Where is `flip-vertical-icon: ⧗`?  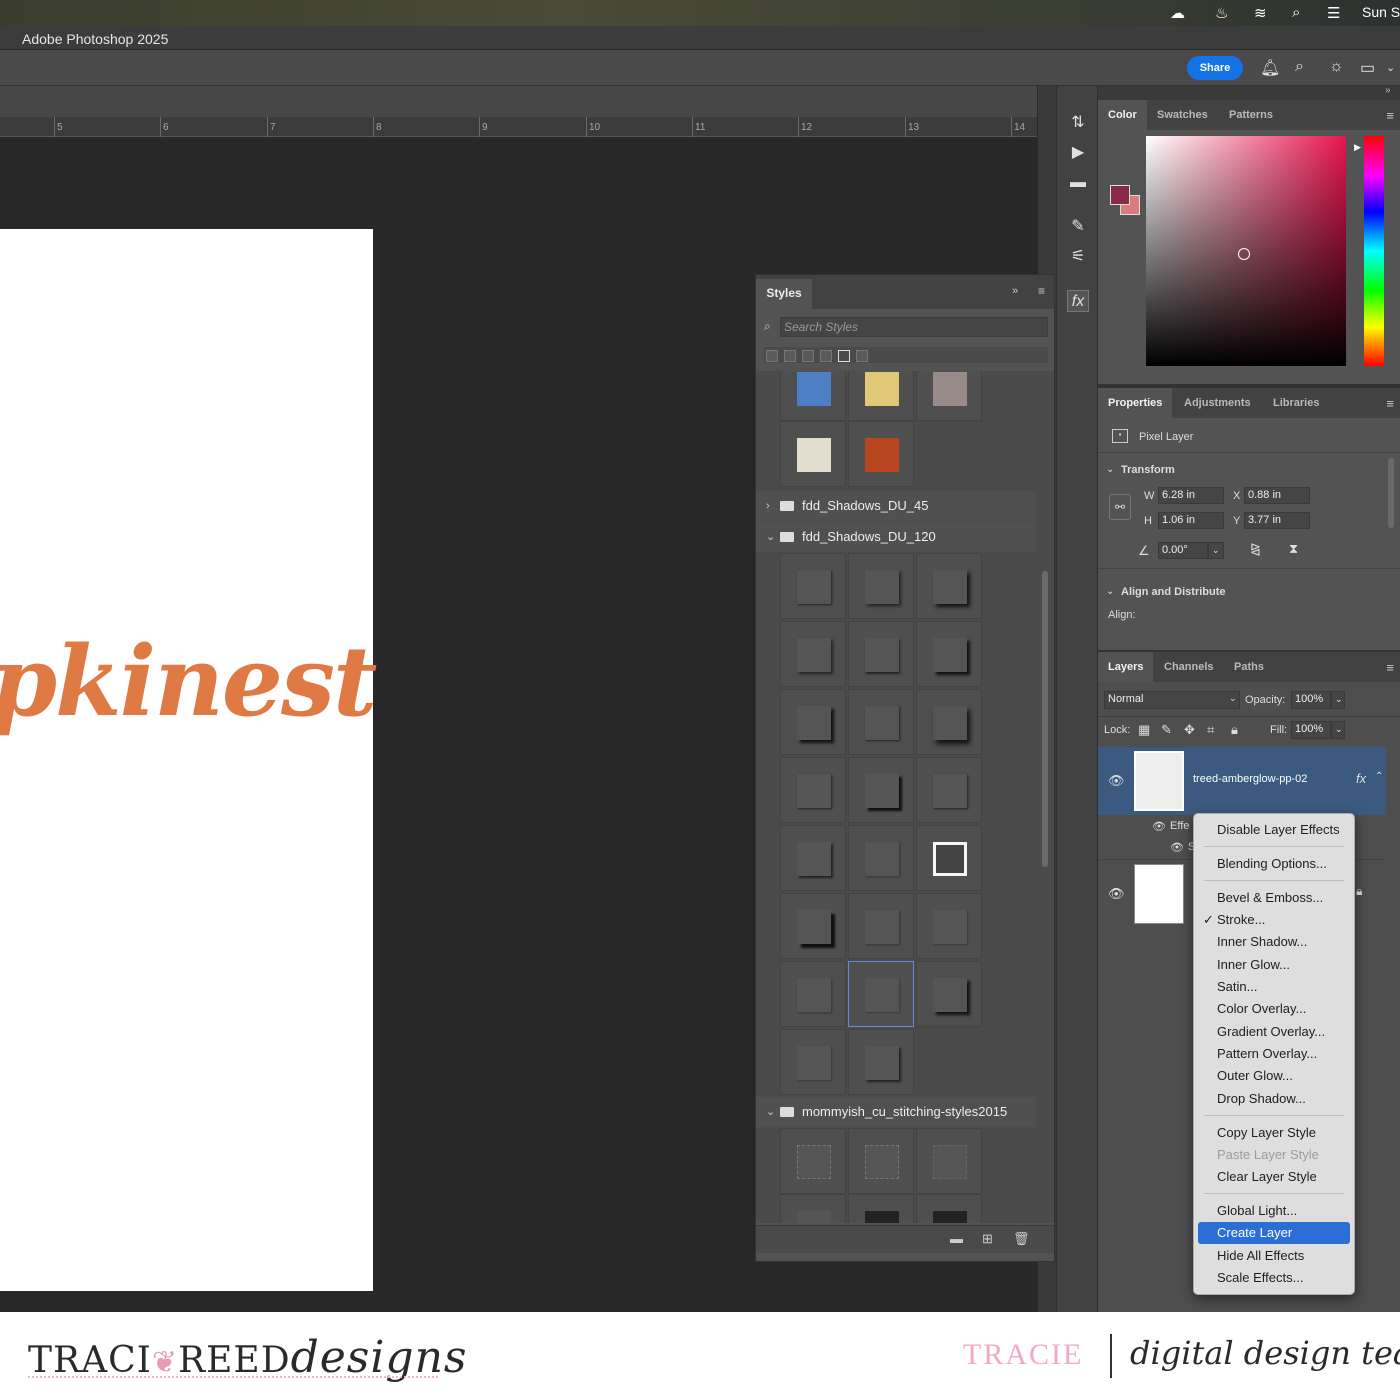 flip-vertical-icon: ⧗ is located at coordinates (1293, 549).